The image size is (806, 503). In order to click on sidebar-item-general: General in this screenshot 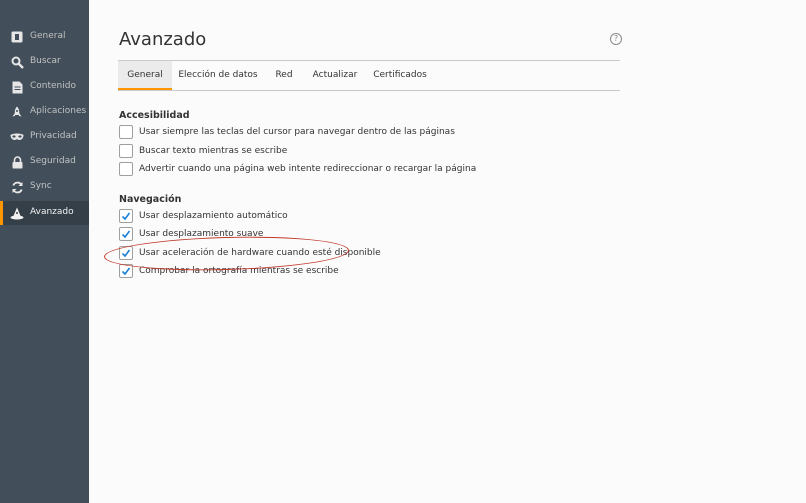, I will do `click(44, 37)`.